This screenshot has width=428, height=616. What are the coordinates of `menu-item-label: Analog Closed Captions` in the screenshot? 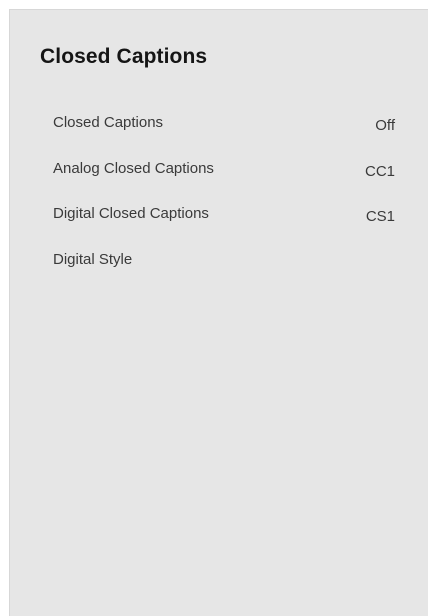 It's located at (133, 168).